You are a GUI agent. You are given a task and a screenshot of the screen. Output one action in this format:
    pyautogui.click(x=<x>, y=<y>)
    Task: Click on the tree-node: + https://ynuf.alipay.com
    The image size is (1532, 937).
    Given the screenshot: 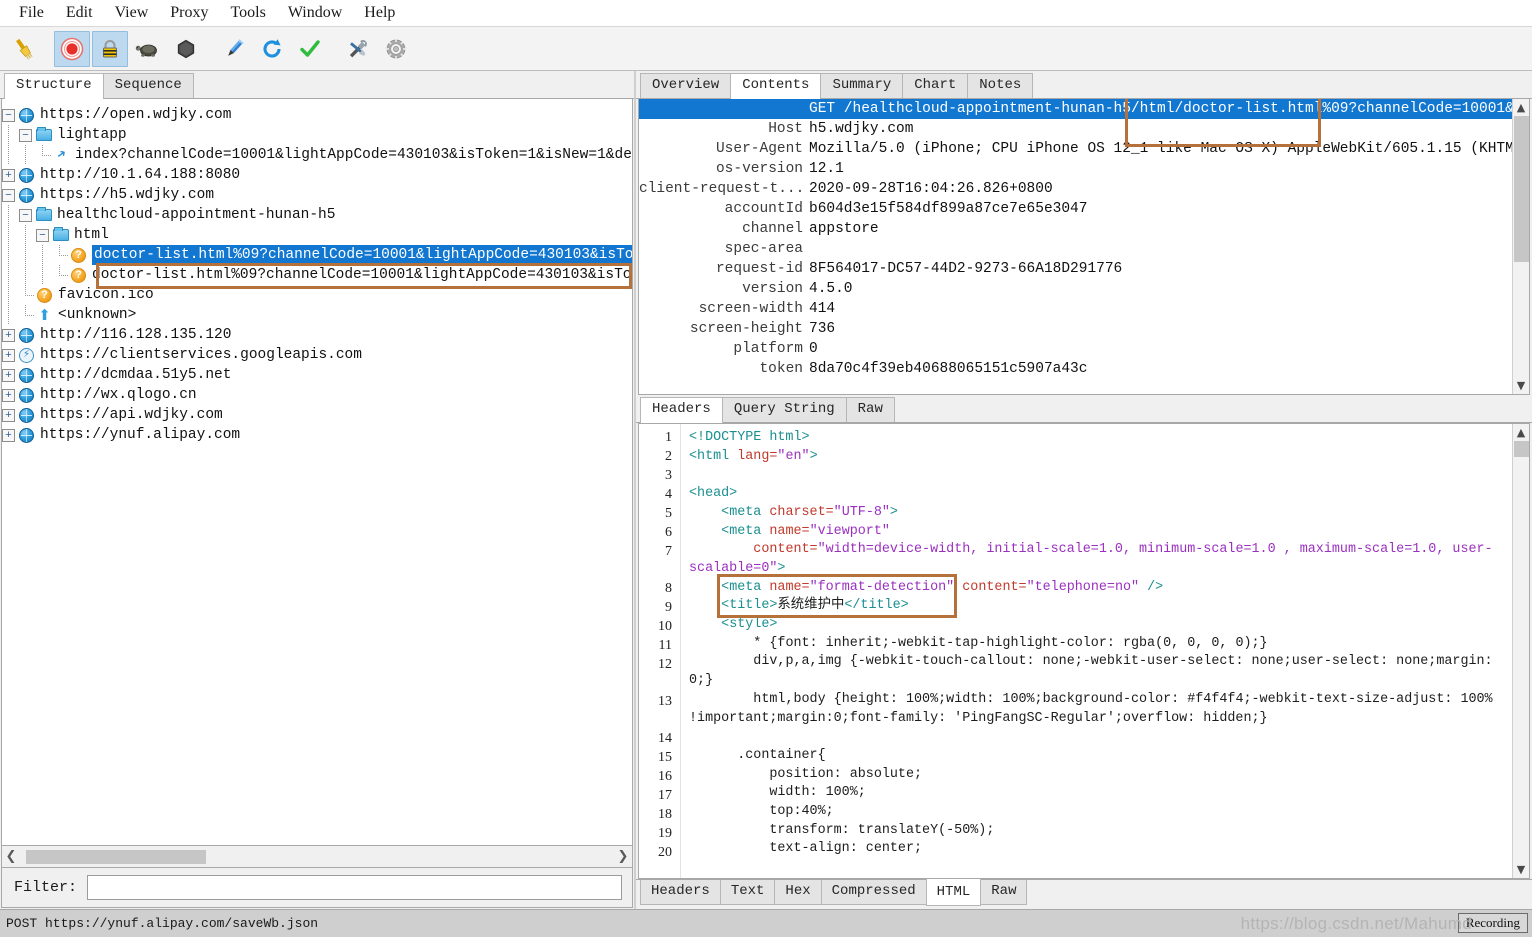 What is the action you would take?
    pyautogui.click(x=317, y=435)
    